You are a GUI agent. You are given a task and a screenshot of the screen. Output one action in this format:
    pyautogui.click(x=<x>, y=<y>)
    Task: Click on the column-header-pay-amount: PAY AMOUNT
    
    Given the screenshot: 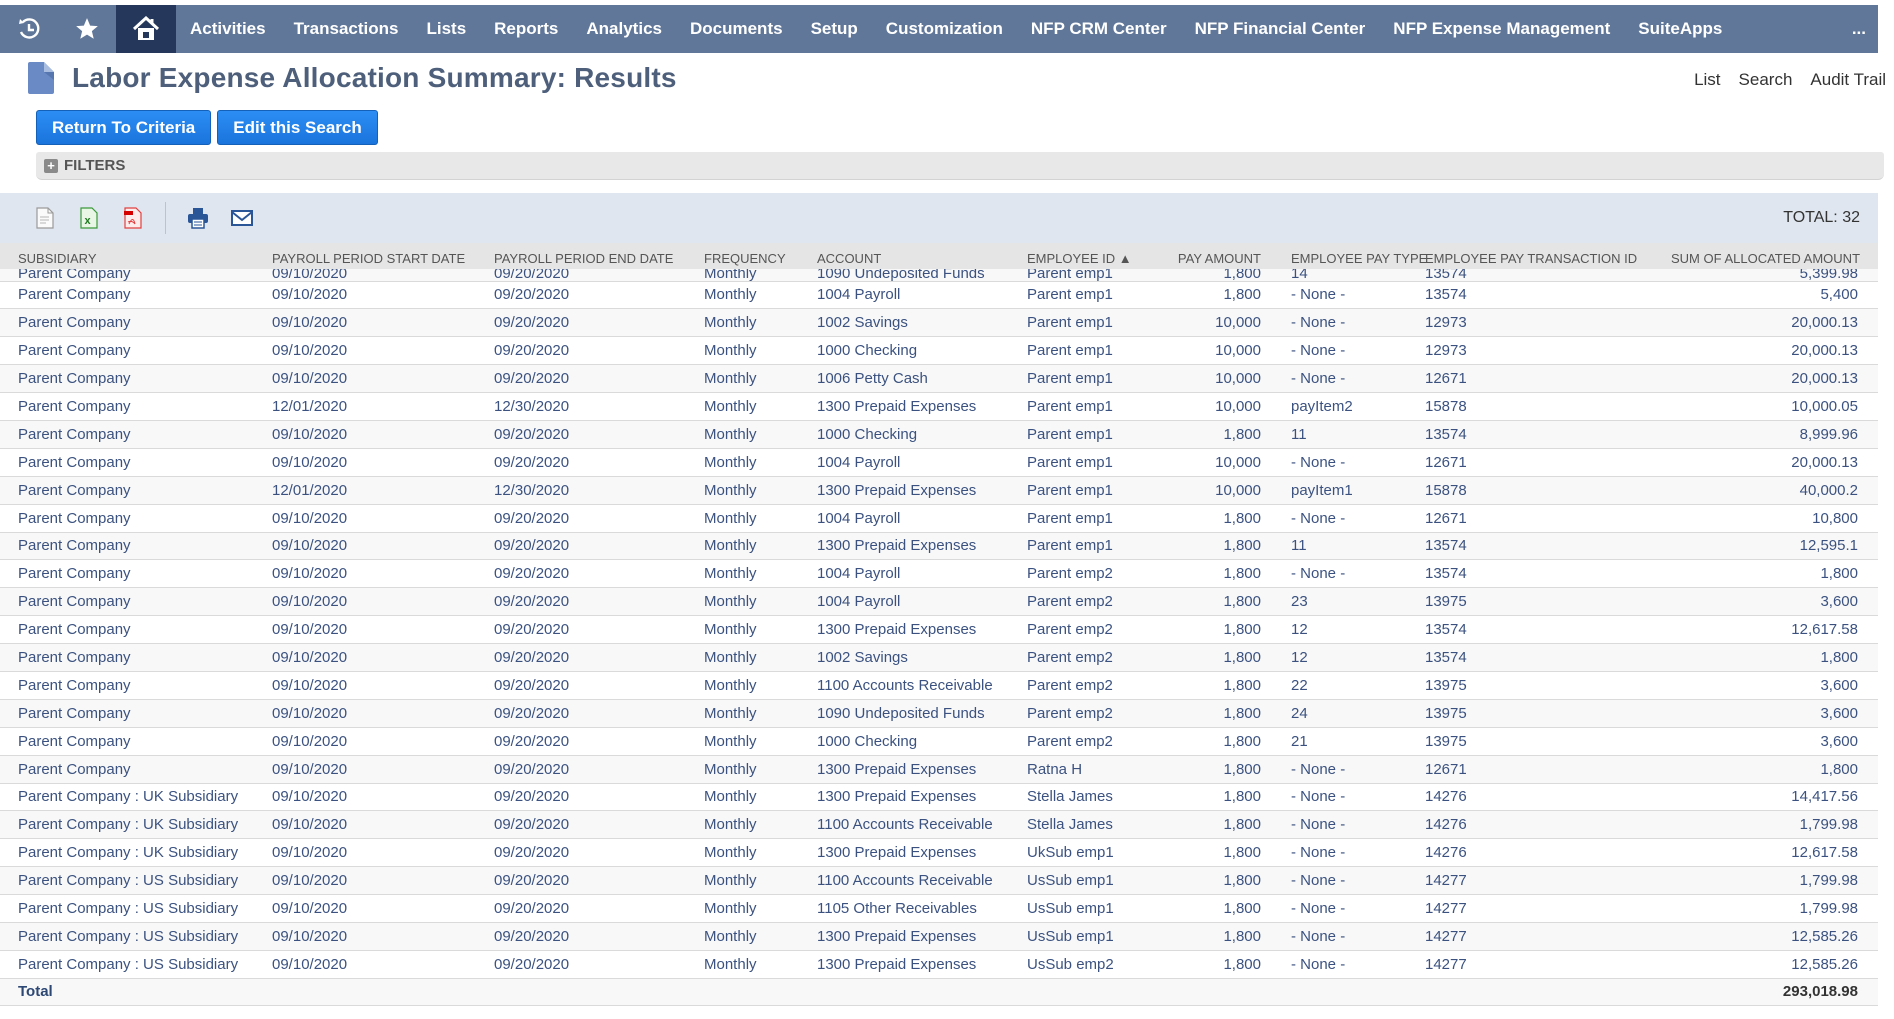 What is the action you would take?
    pyautogui.click(x=1210, y=256)
    